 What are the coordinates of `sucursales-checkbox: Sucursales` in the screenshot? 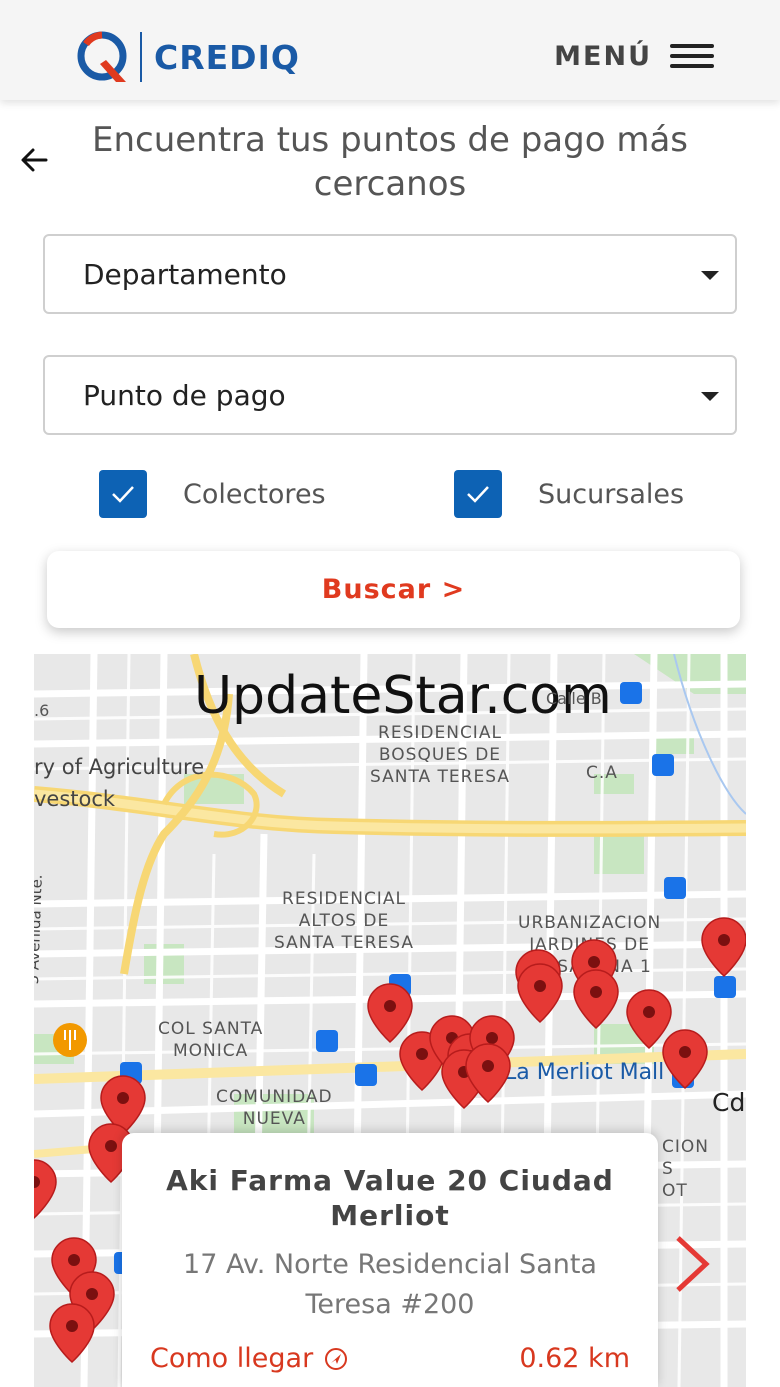 It's located at (569, 494).